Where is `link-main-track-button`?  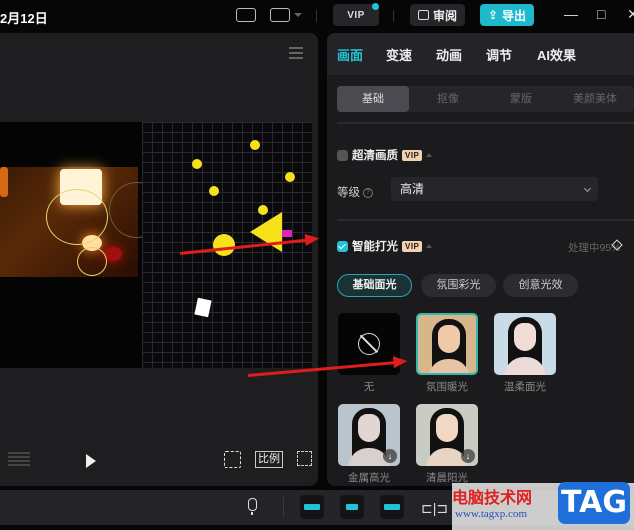
link-main-track-button is located at coordinates (312, 507).